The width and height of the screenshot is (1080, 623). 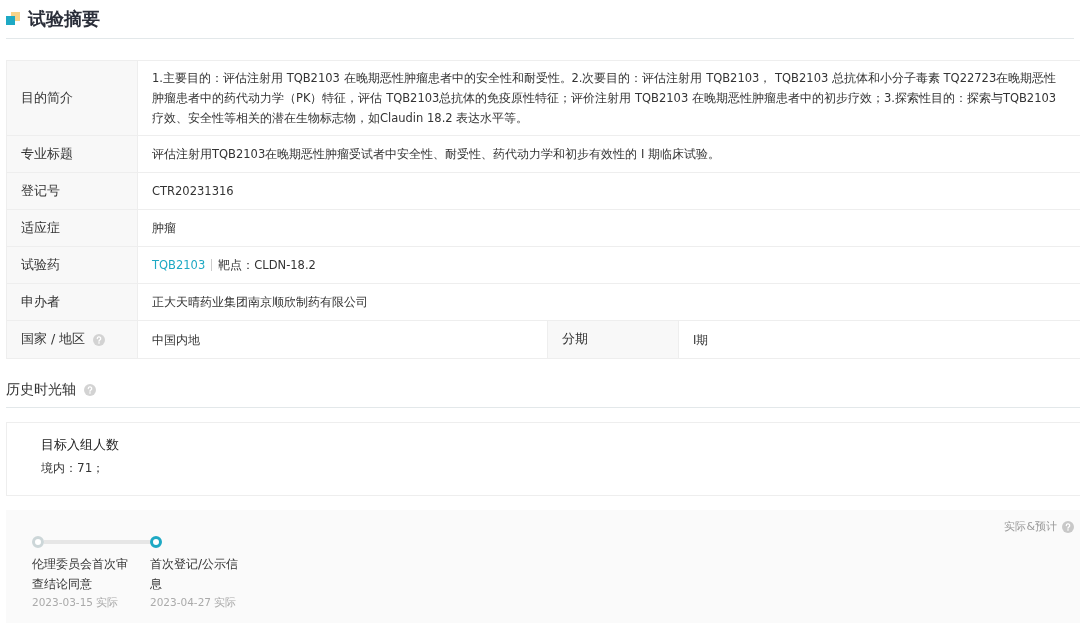 What do you see at coordinates (80, 445) in the screenshot?
I see `enrollment-title: 目标入组人数` at bounding box center [80, 445].